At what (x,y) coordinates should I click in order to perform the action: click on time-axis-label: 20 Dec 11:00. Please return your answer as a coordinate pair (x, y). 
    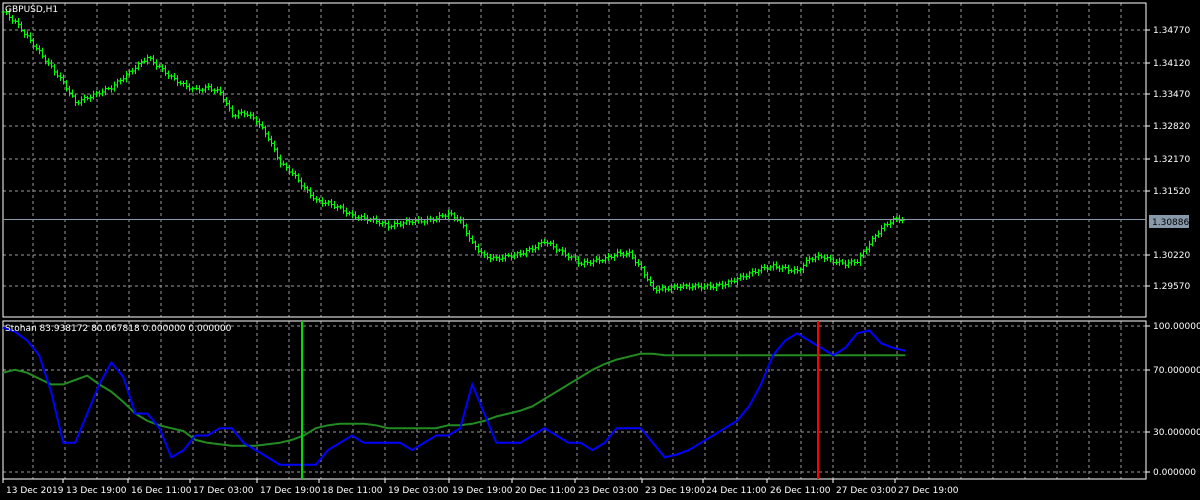
    Looking at the image, I should click on (545, 491).